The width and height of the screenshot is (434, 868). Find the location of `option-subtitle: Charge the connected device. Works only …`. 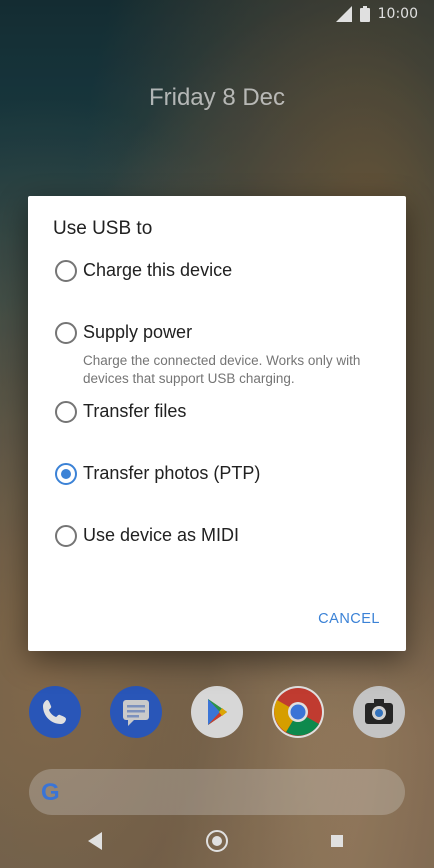

option-subtitle: Charge the connected device. Works only … is located at coordinates (222, 369).